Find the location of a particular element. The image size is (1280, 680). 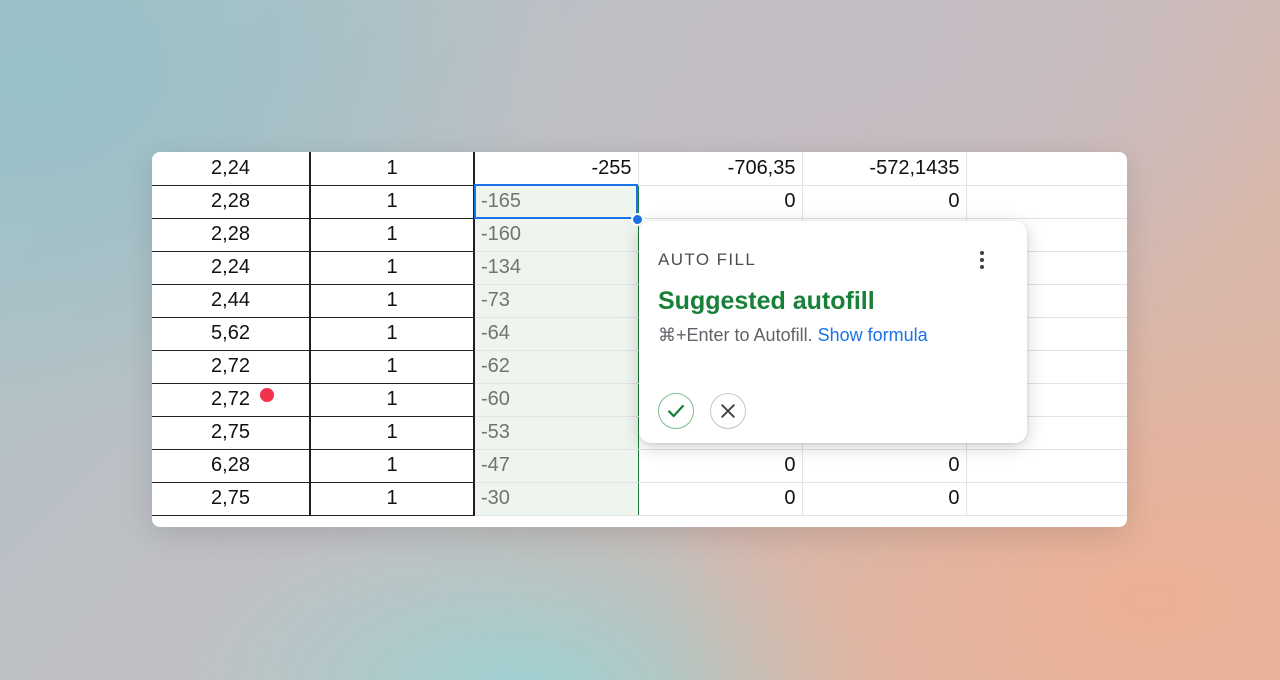

table-row: 2,24 1 -255 -706,35 -572,1435 is located at coordinates (639, 169).